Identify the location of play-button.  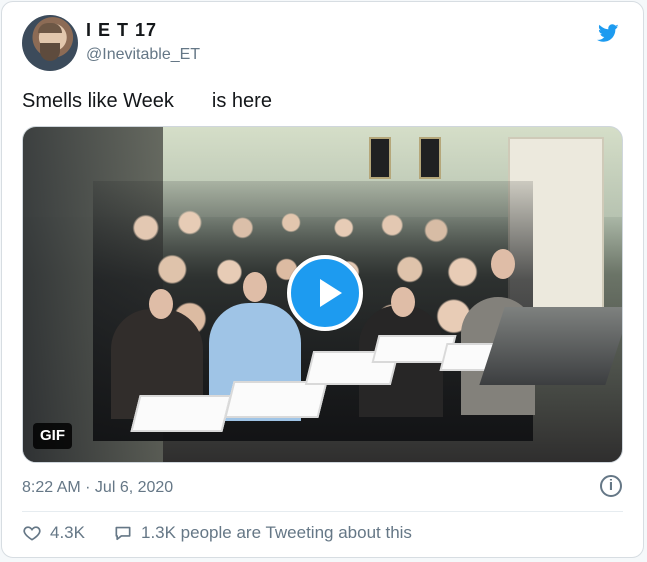
(325, 293).